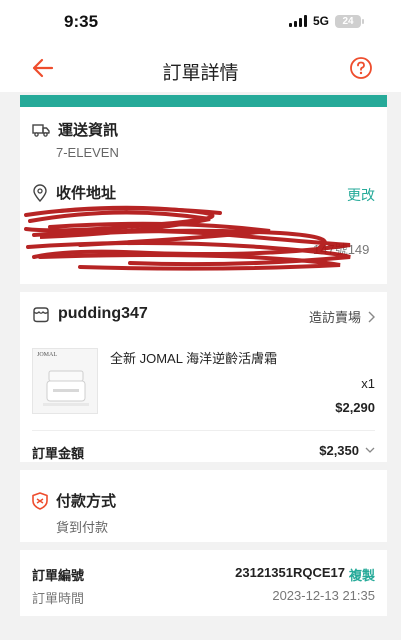 The image size is (401, 640). What do you see at coordinates (323, 595) in the screenshot?
I see `order-time: 2023-12-13 21:35` at bounding box center [323, 595].